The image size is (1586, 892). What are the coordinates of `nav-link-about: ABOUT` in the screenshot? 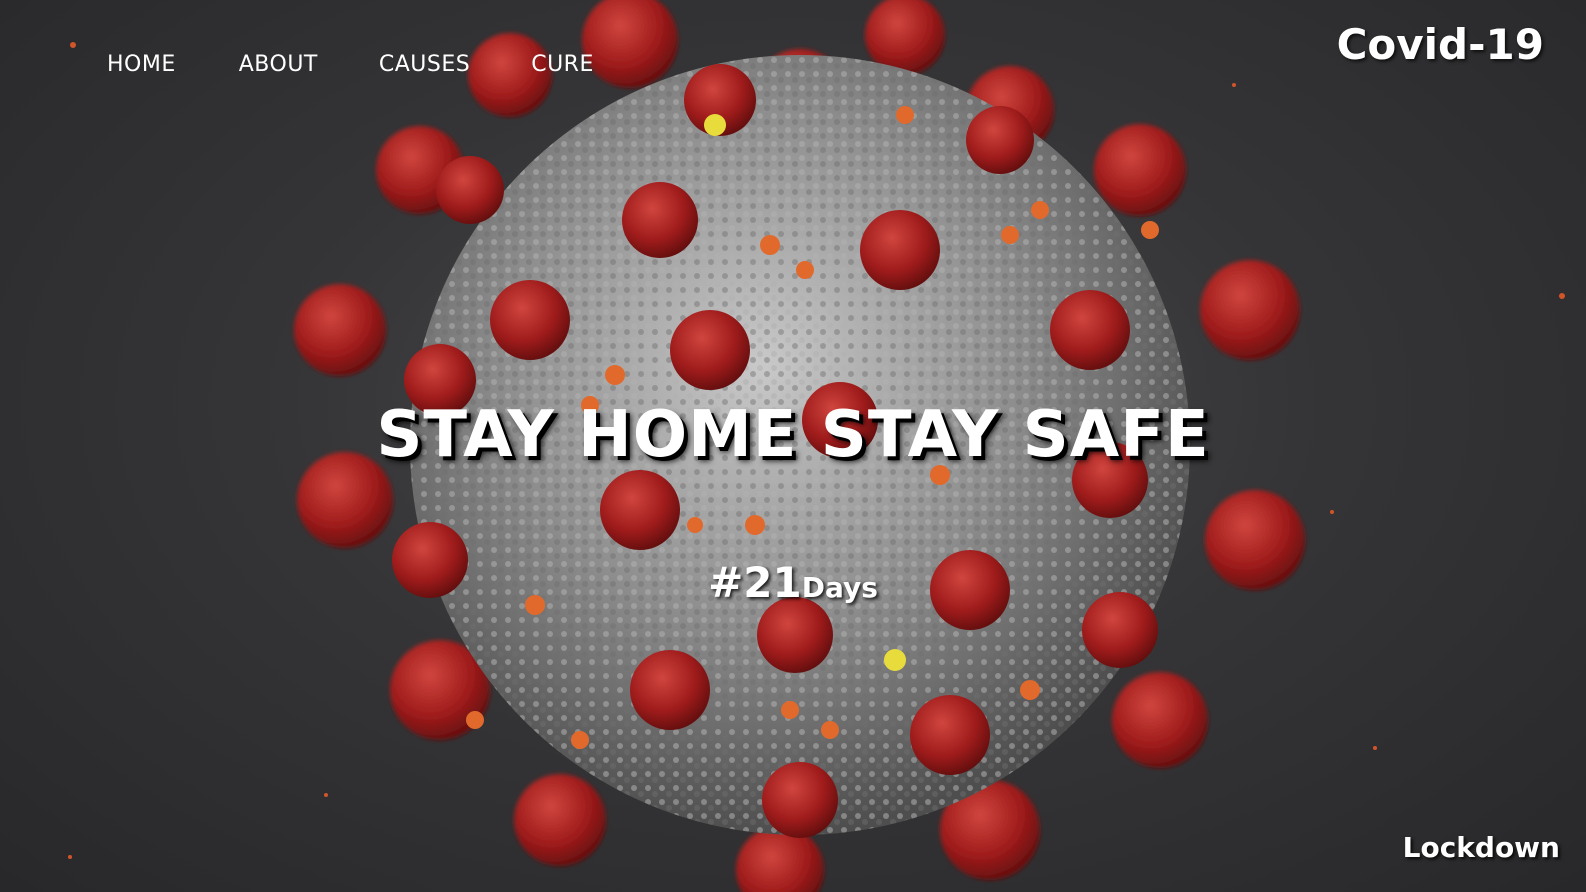 It's located at (278, 64).